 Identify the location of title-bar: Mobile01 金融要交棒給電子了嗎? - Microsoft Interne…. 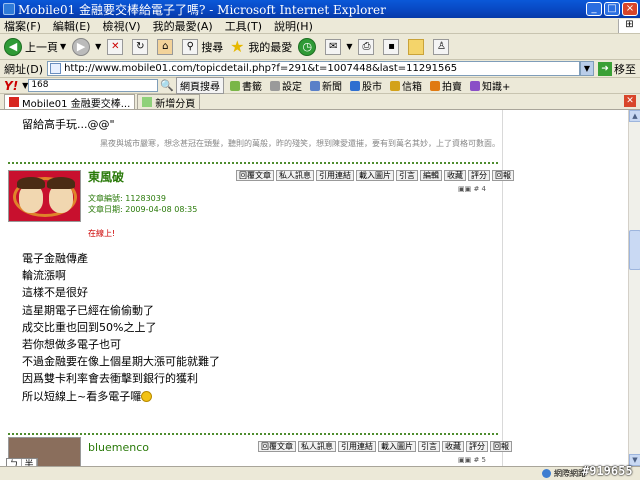
(320, 9).